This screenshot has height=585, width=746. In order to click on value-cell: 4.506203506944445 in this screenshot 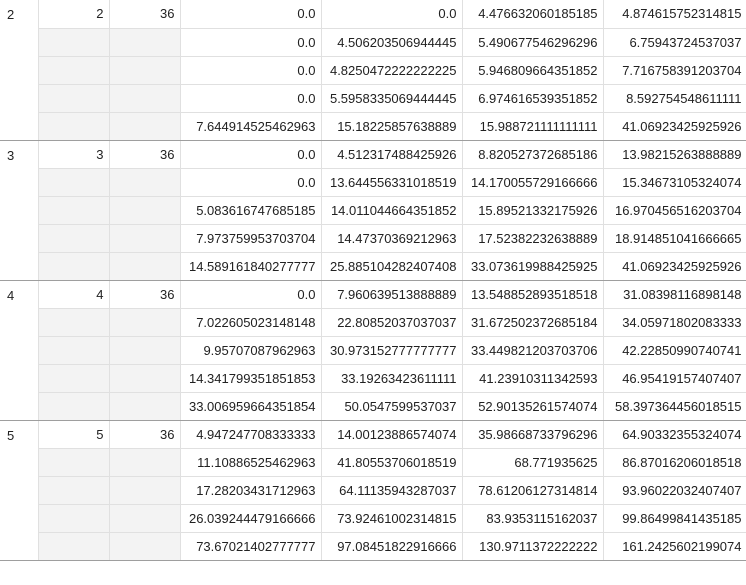, I will do `click(392, 42)`.